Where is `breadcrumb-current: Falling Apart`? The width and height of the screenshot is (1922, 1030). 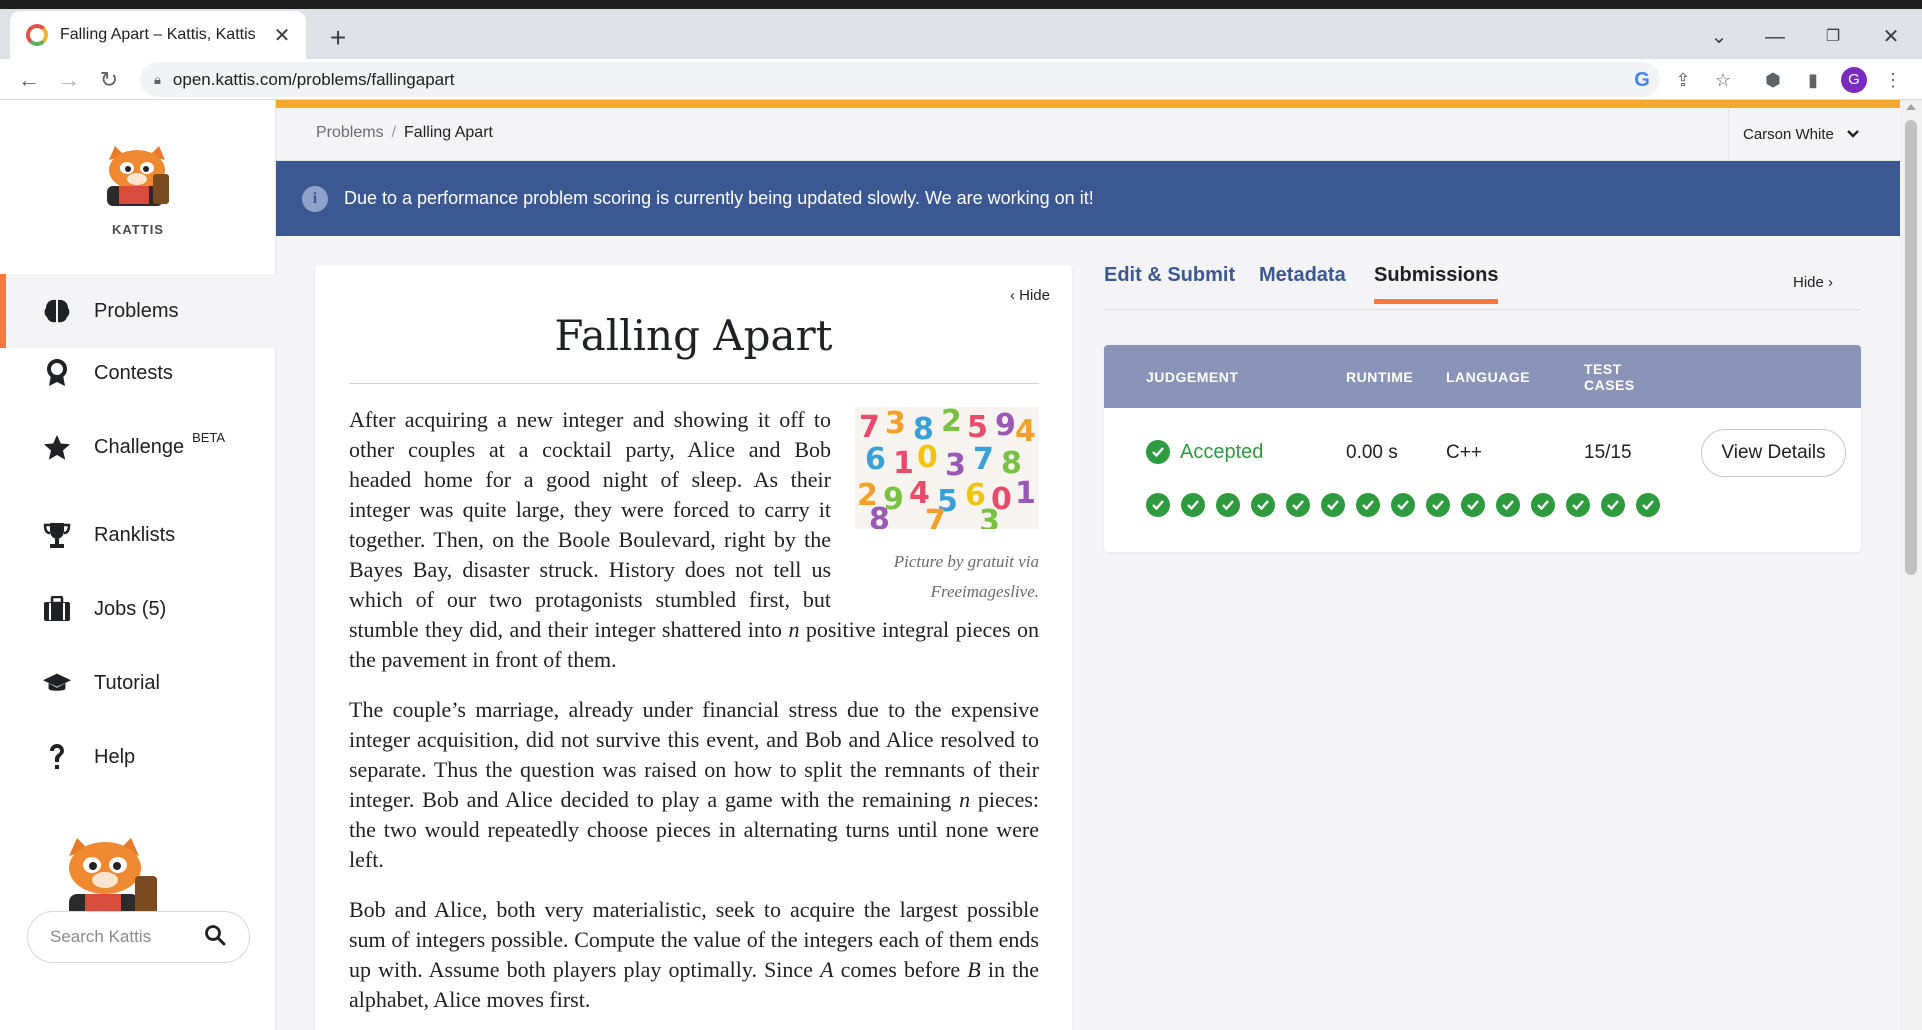
breadcrumb-current: Falling Apart is located at coordinates (448, 132).